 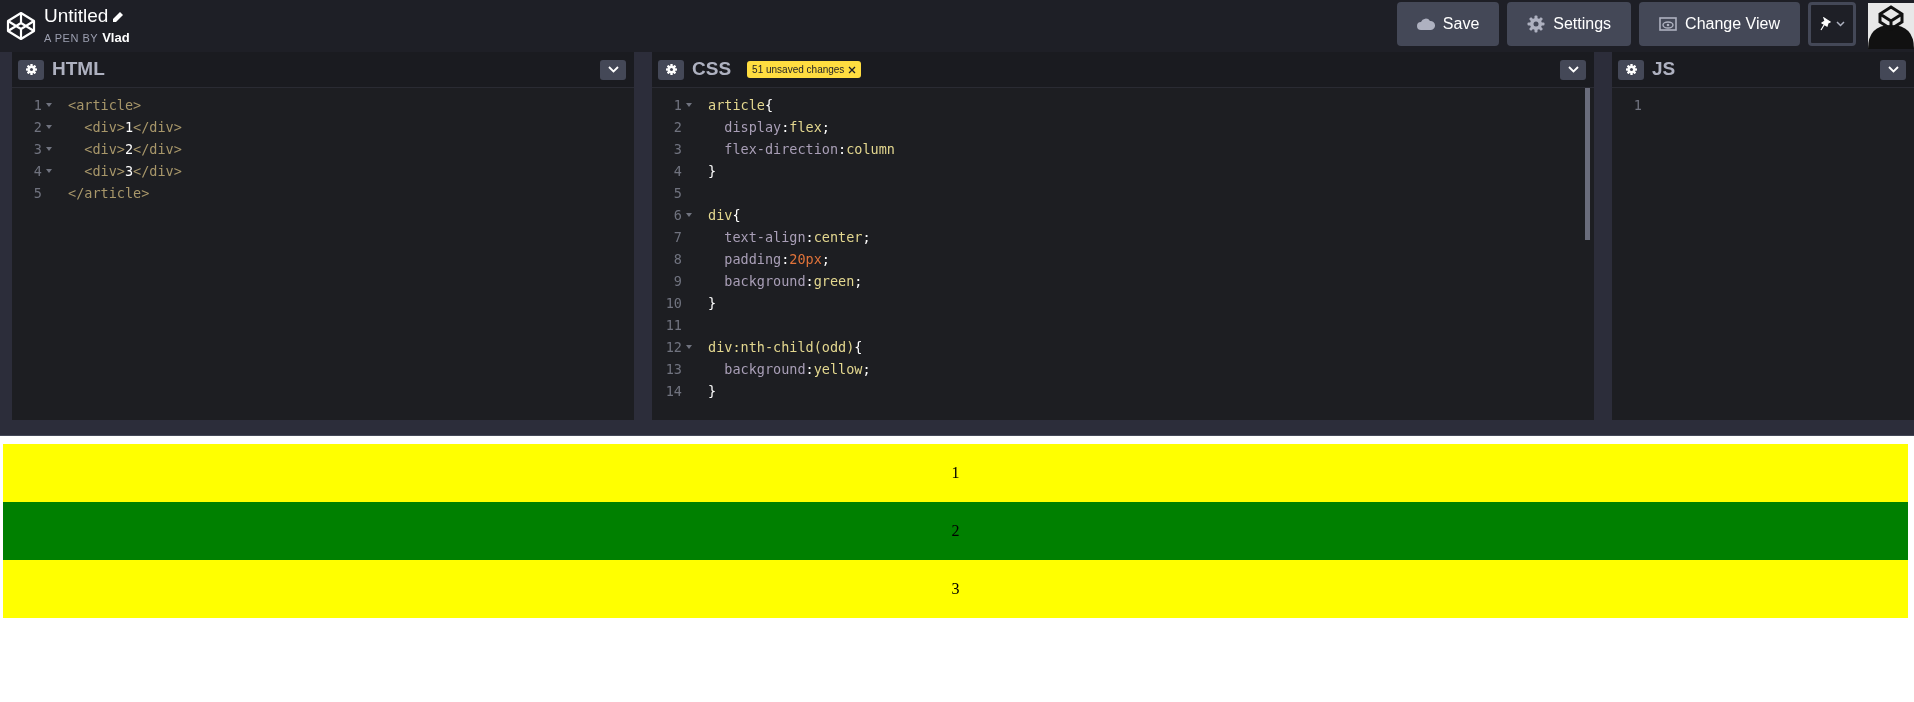 I want to click on line-number: 6, so click(x=677, y=215).